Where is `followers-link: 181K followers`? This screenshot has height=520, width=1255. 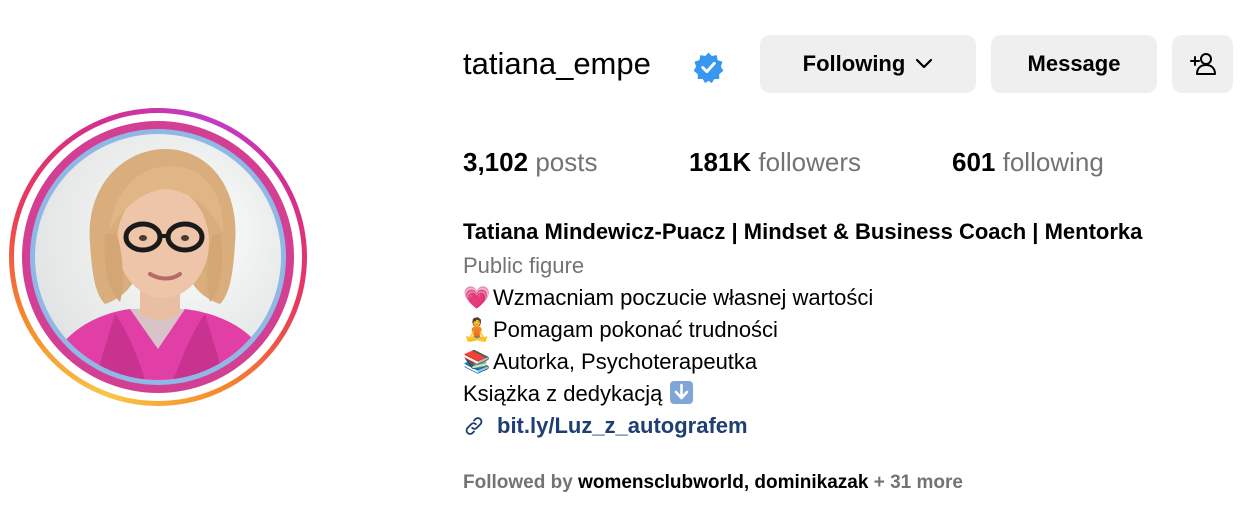
followers-link: 181K followers is located at coordinates (775, 162).